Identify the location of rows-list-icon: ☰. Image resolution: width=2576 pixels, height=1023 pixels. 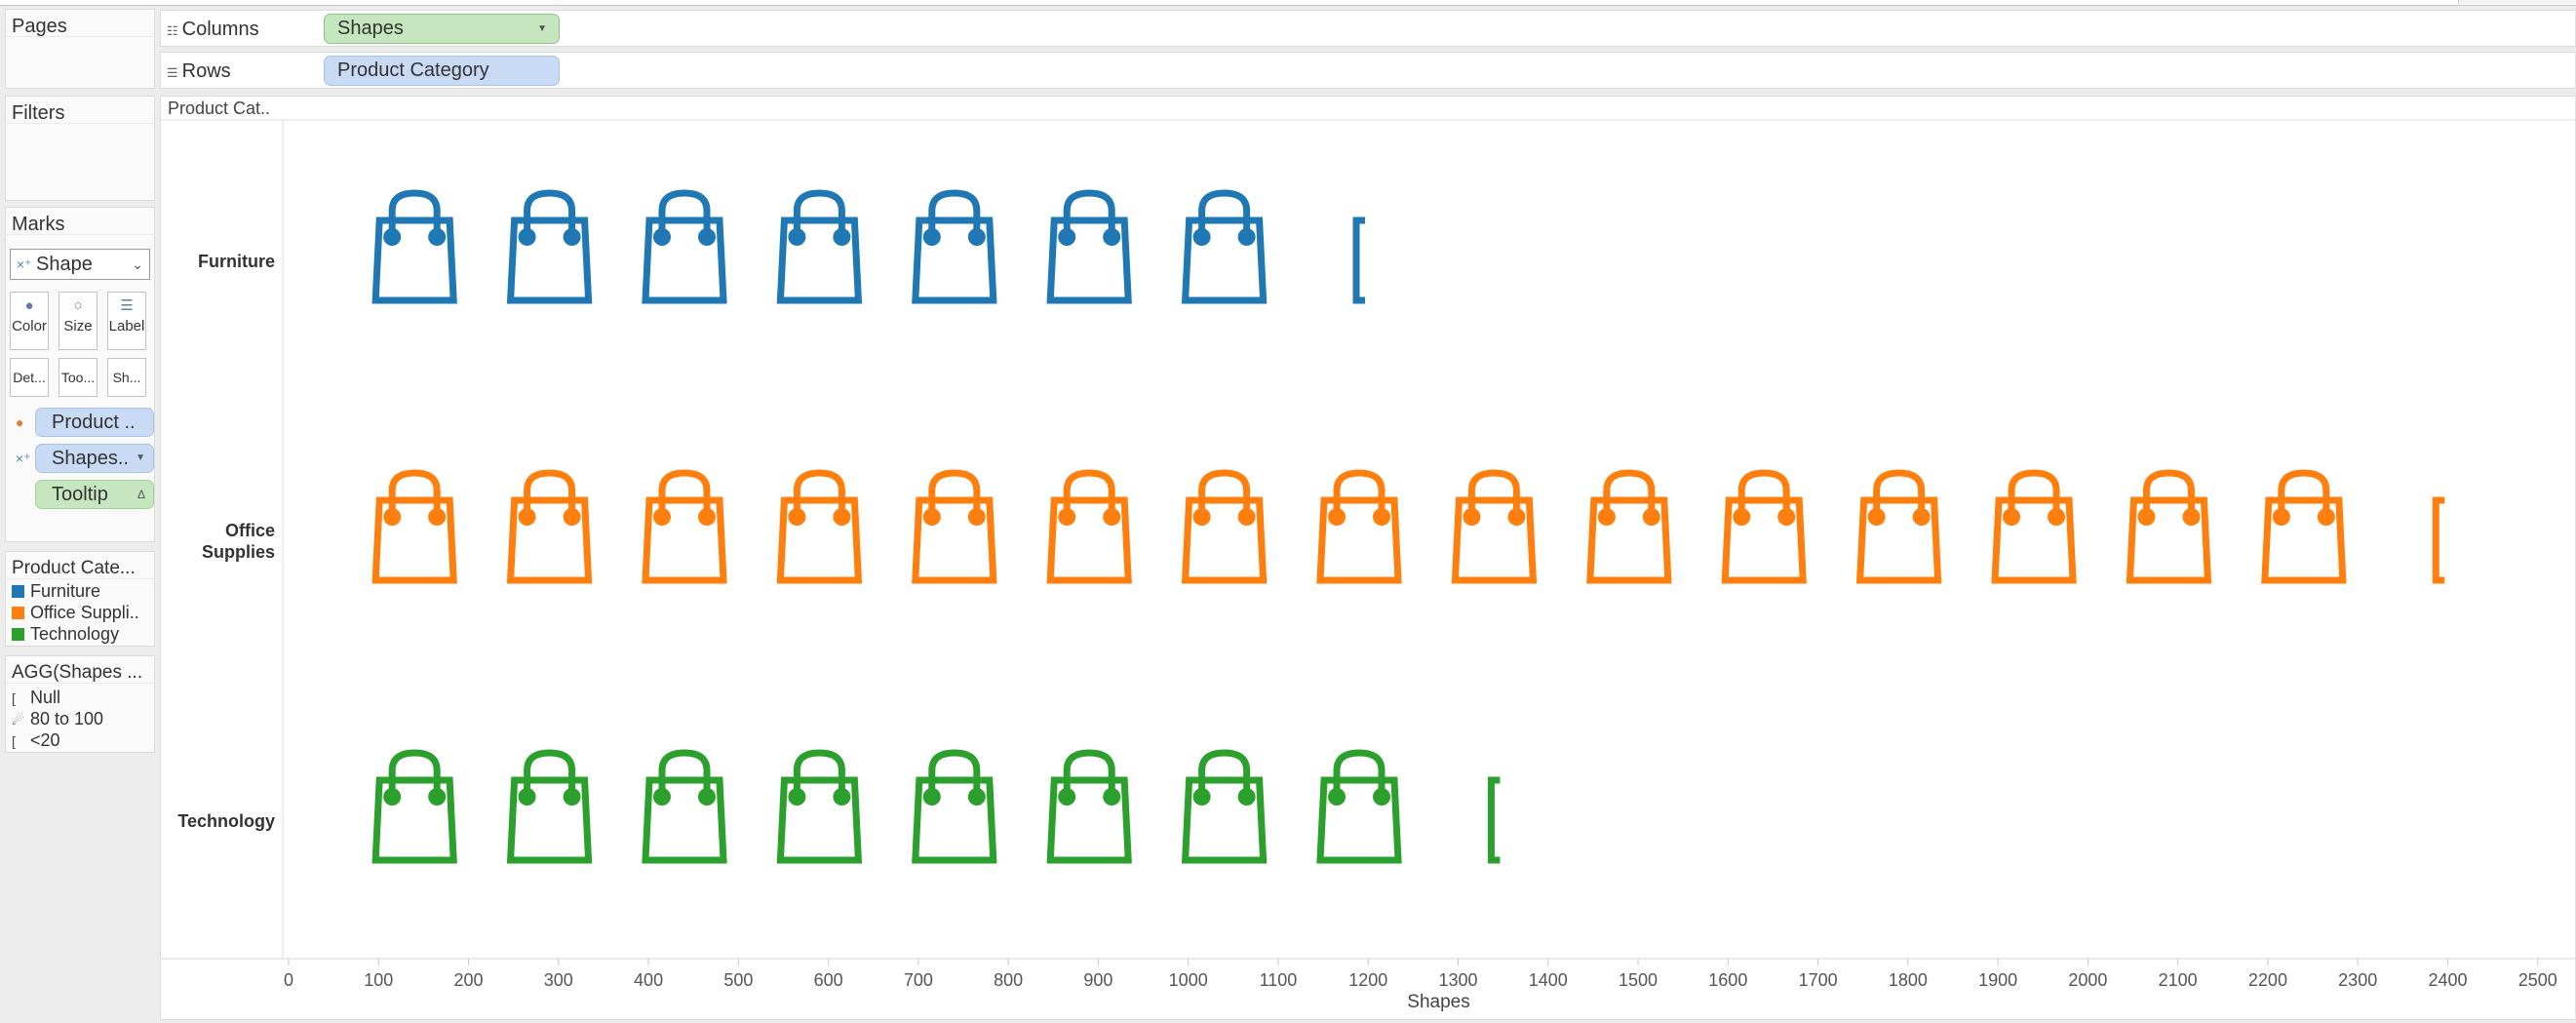
(172, 72).